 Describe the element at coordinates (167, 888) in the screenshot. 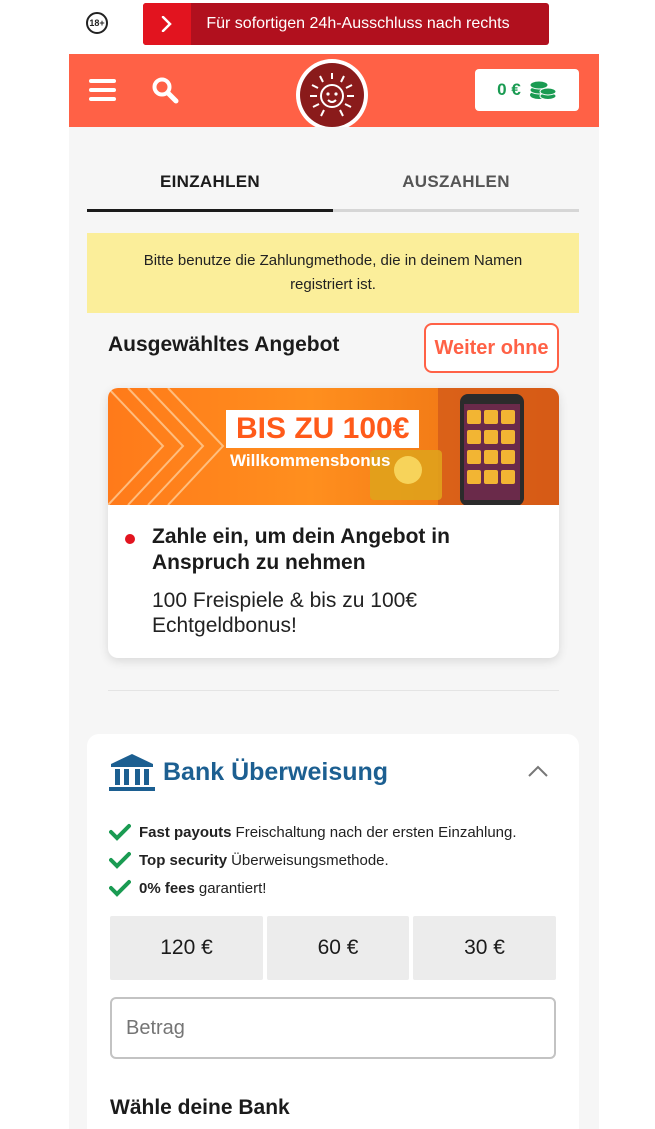

I see `feature-bold: 0% fees` at that location.